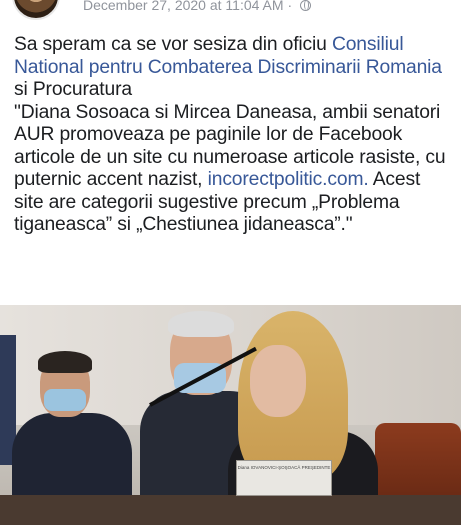  What do you see at coordinates (288, 179) in the screenshot?
I see `site-link: incorectpolitic.com.` at bounding box center [288, 179].